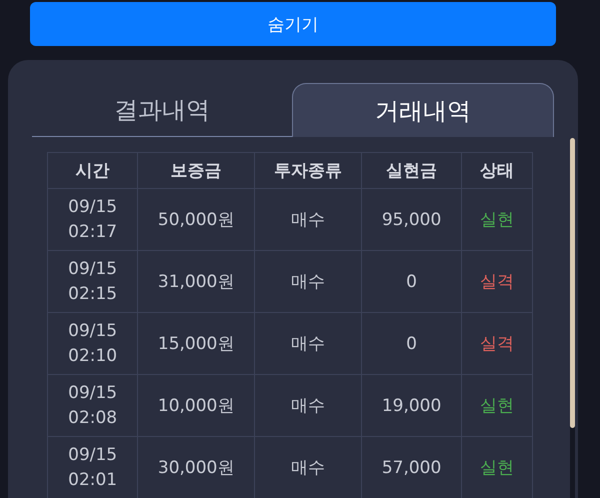 This screenshot has height=498, width=600. I want to click on table-cell: 09/15 02:01, so click(93, 467).